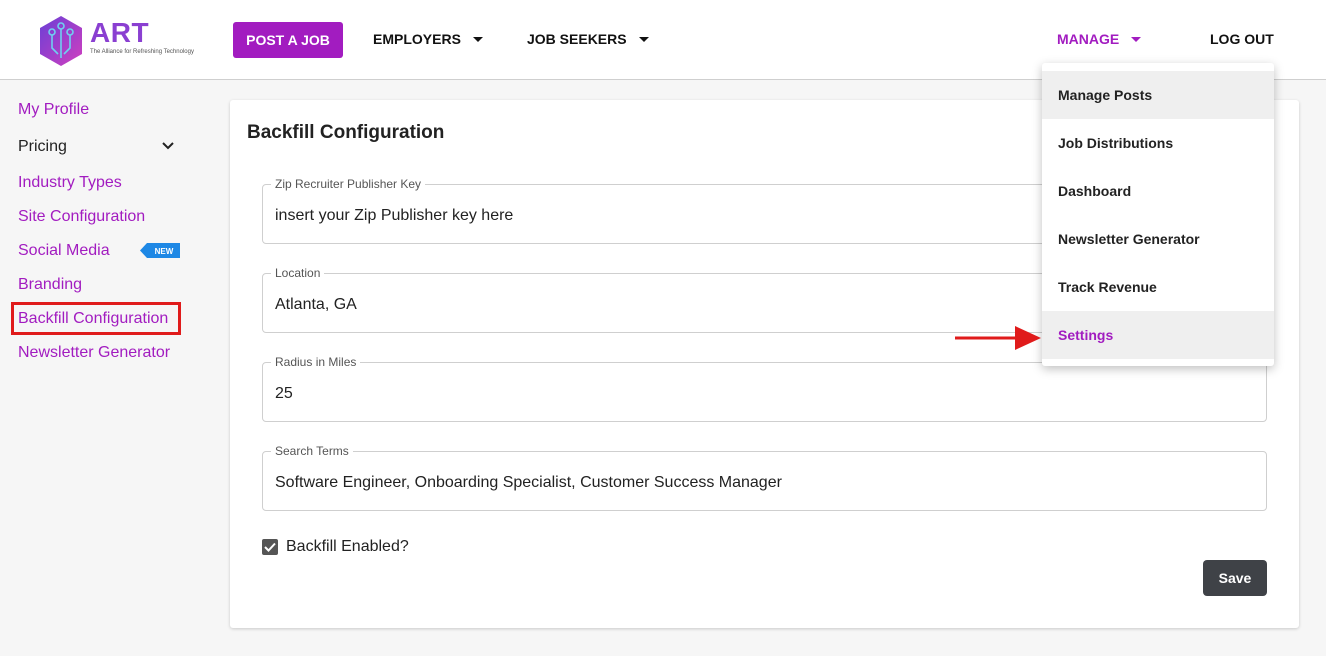 Image resolution: width=1326 pixels, height=656 pixels. What do you see at coordinates (577, 39) in the screenshot?
I see `nav-job-seekers-label: JOB SEEKERS` at bounding box center [577, 39].